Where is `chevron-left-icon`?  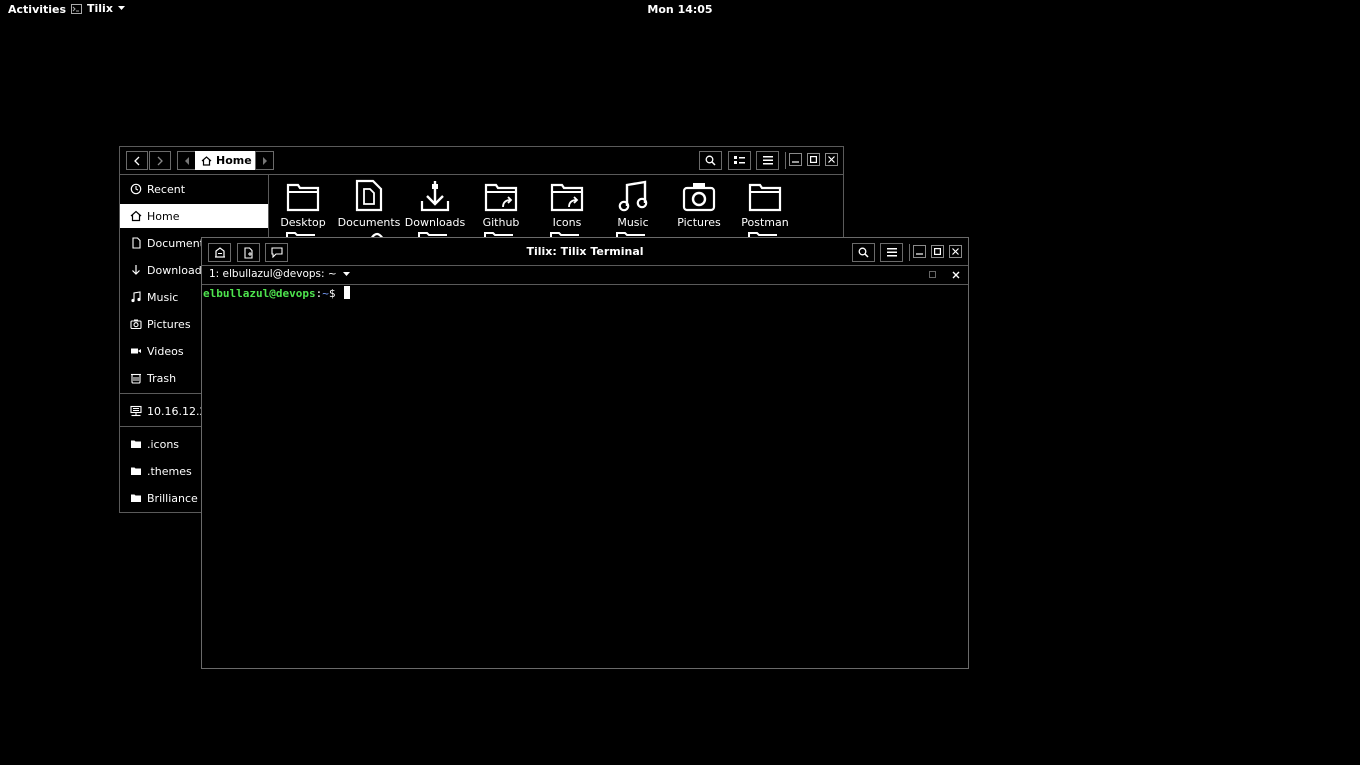 chevron-left-icon is located at coordinates (137, 160).